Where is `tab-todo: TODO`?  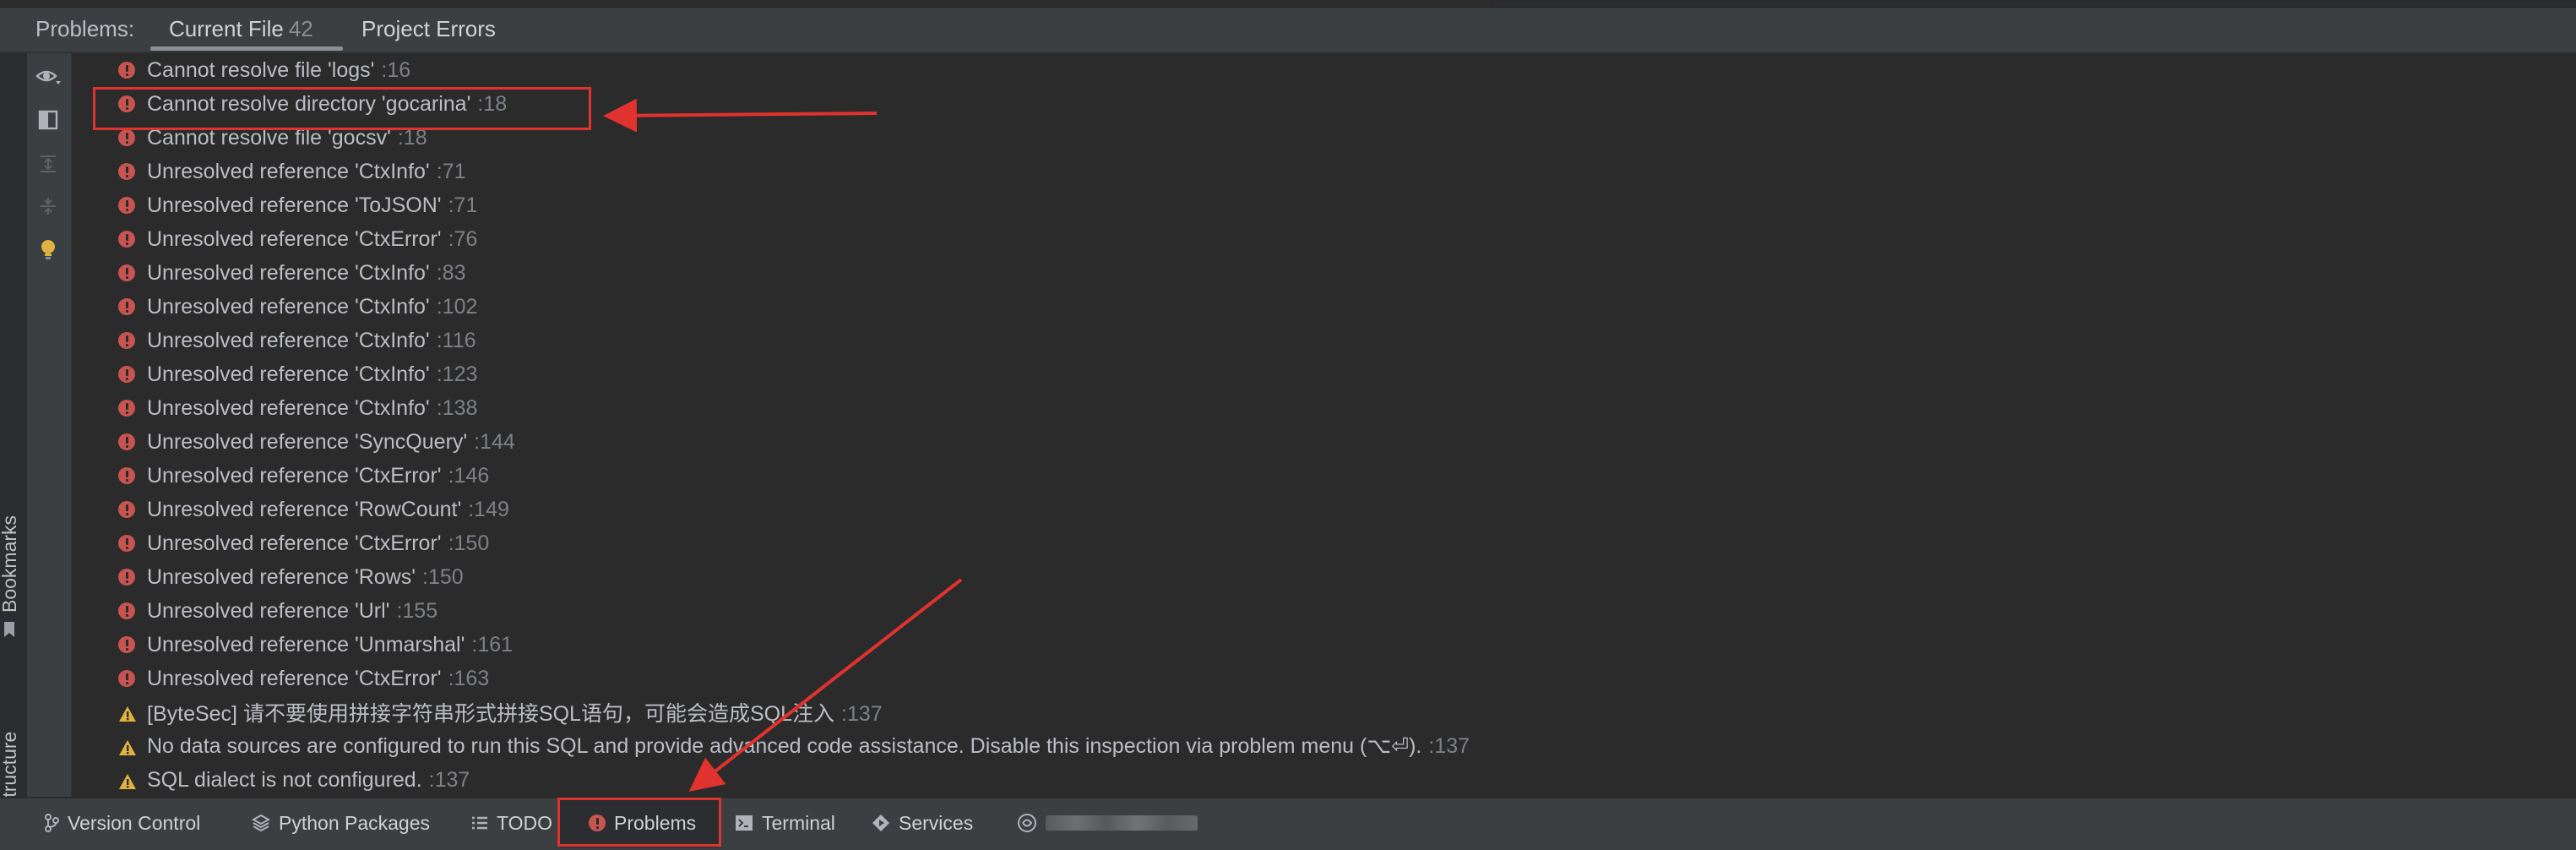
tab-todo: TODO is located at coordinates (511, 822).